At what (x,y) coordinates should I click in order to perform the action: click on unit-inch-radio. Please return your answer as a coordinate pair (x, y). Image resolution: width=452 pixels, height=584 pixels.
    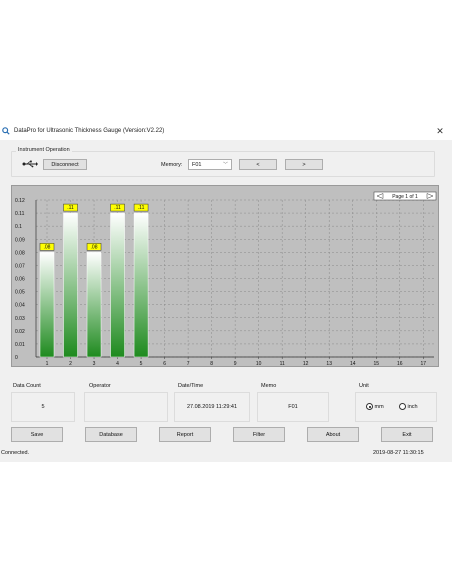
    Looking at the image, I should click on (402, 406).